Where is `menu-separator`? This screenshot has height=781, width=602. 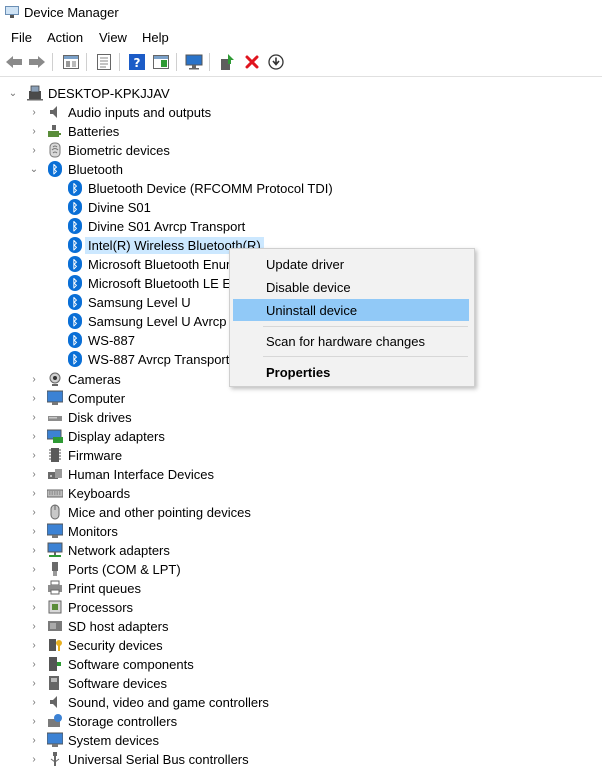 menu-separator is located at coordinates (365, 356).